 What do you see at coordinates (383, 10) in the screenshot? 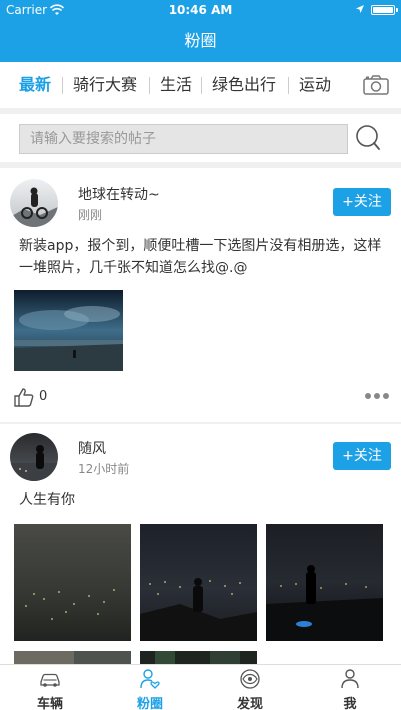
I see `battery-icon` at bounding box center [383, 10].